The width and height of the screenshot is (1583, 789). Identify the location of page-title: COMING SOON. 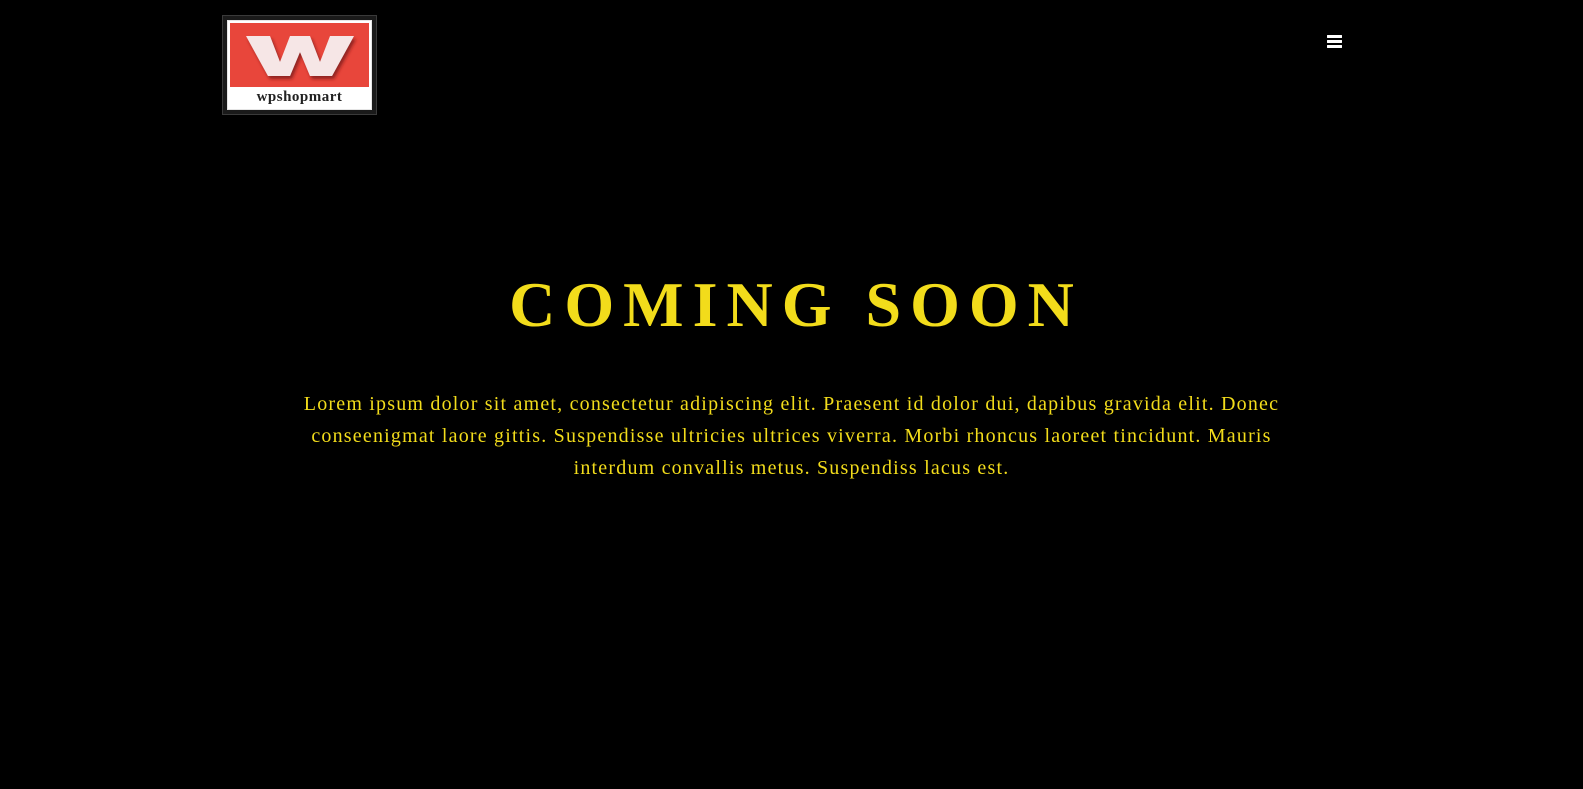
(796, 304).